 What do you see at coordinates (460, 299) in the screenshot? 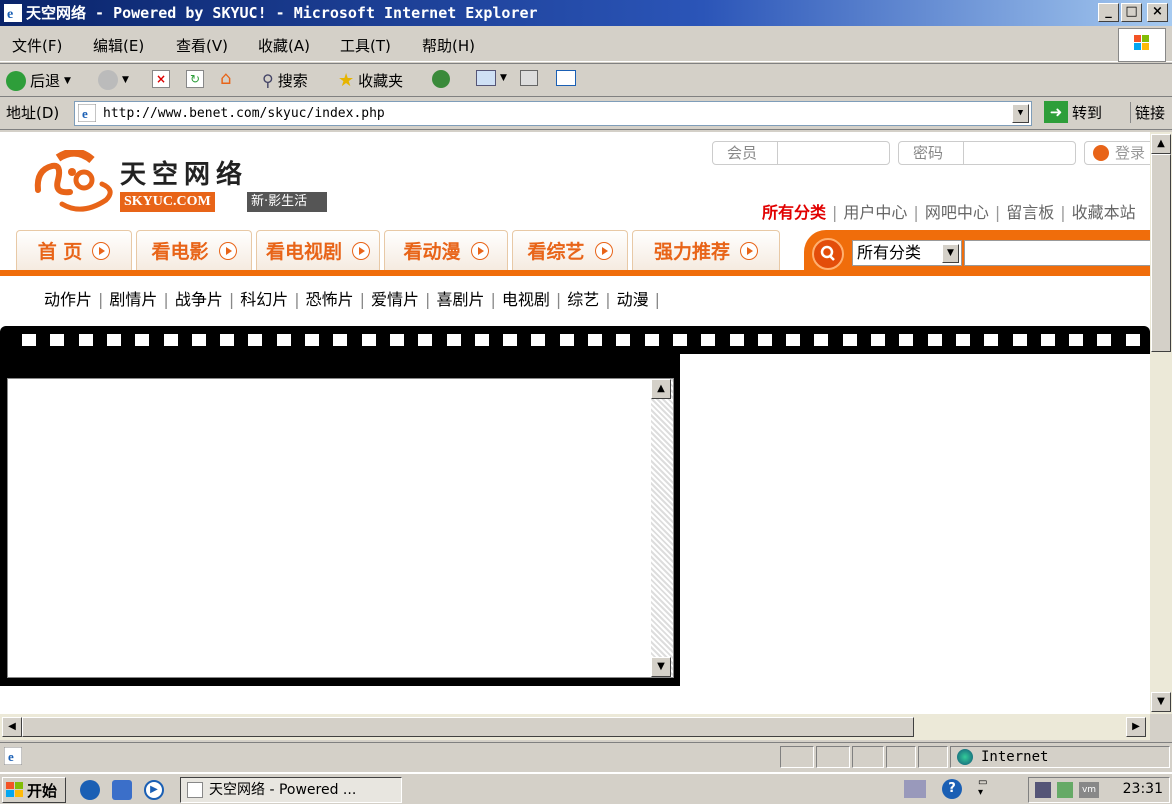
I see `subnav-item: 喜剧片` at bounding box center [460, 299].